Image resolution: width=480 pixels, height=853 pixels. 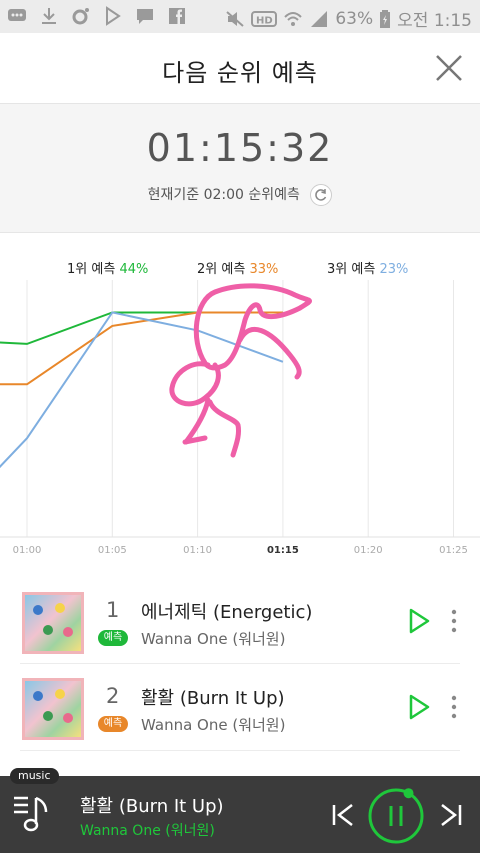 I want to click on play-store-icon, so click(x=113, y=16).